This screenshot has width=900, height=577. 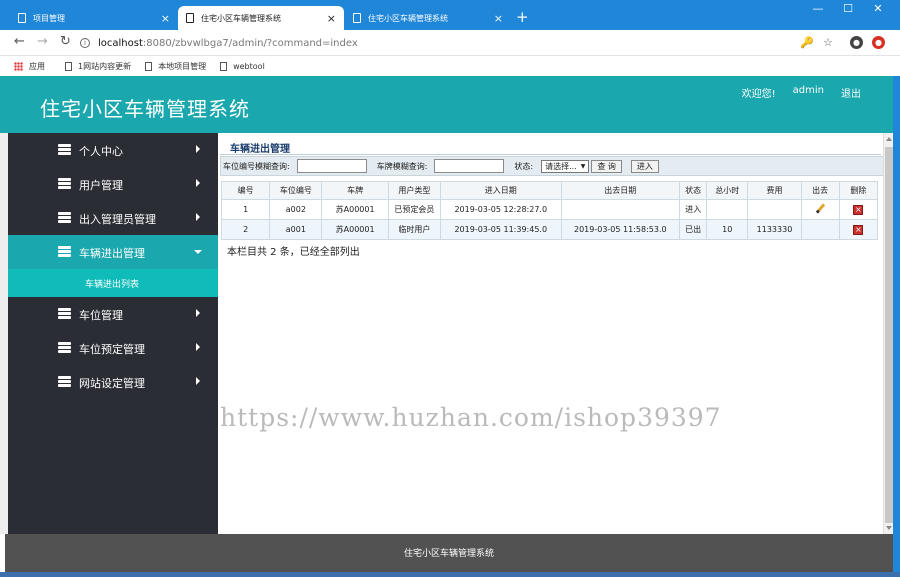 I want to click on welcome-text: 欢迎您!, so click(x=758, y=94).